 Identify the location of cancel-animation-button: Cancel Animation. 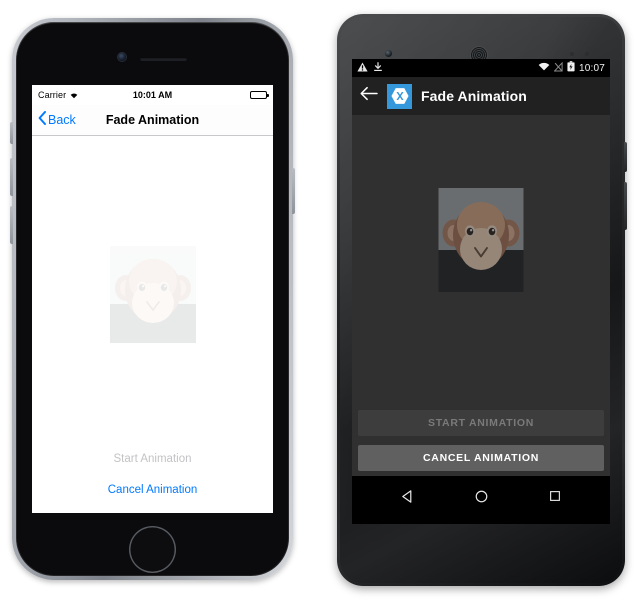
(153, 490).